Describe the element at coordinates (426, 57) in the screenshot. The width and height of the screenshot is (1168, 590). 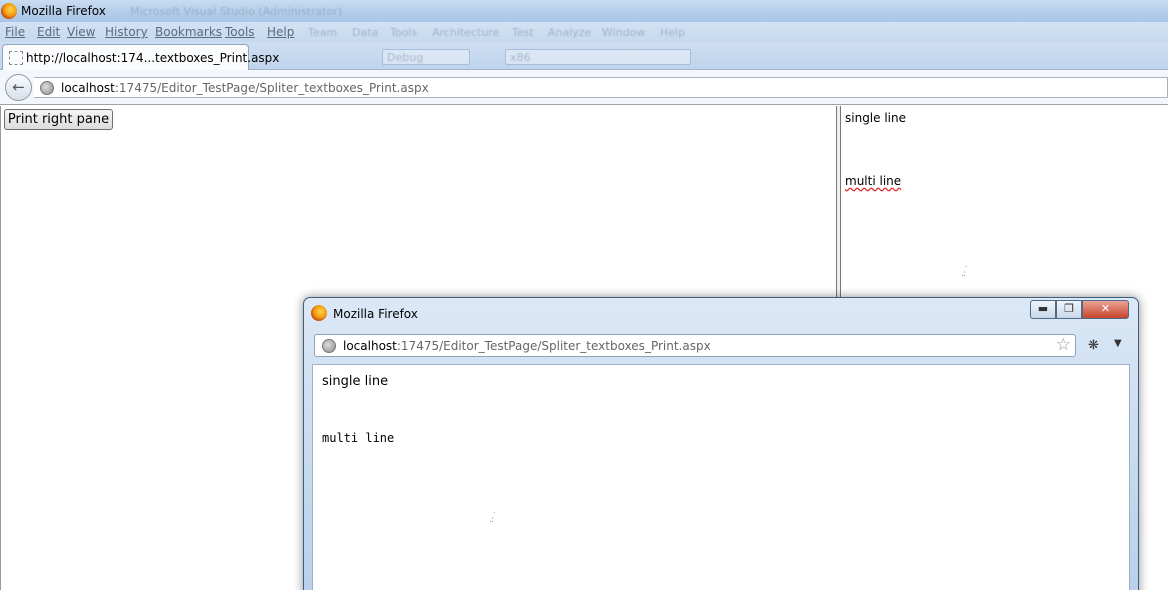
I see `background-debug-combo: Debug` at that location.